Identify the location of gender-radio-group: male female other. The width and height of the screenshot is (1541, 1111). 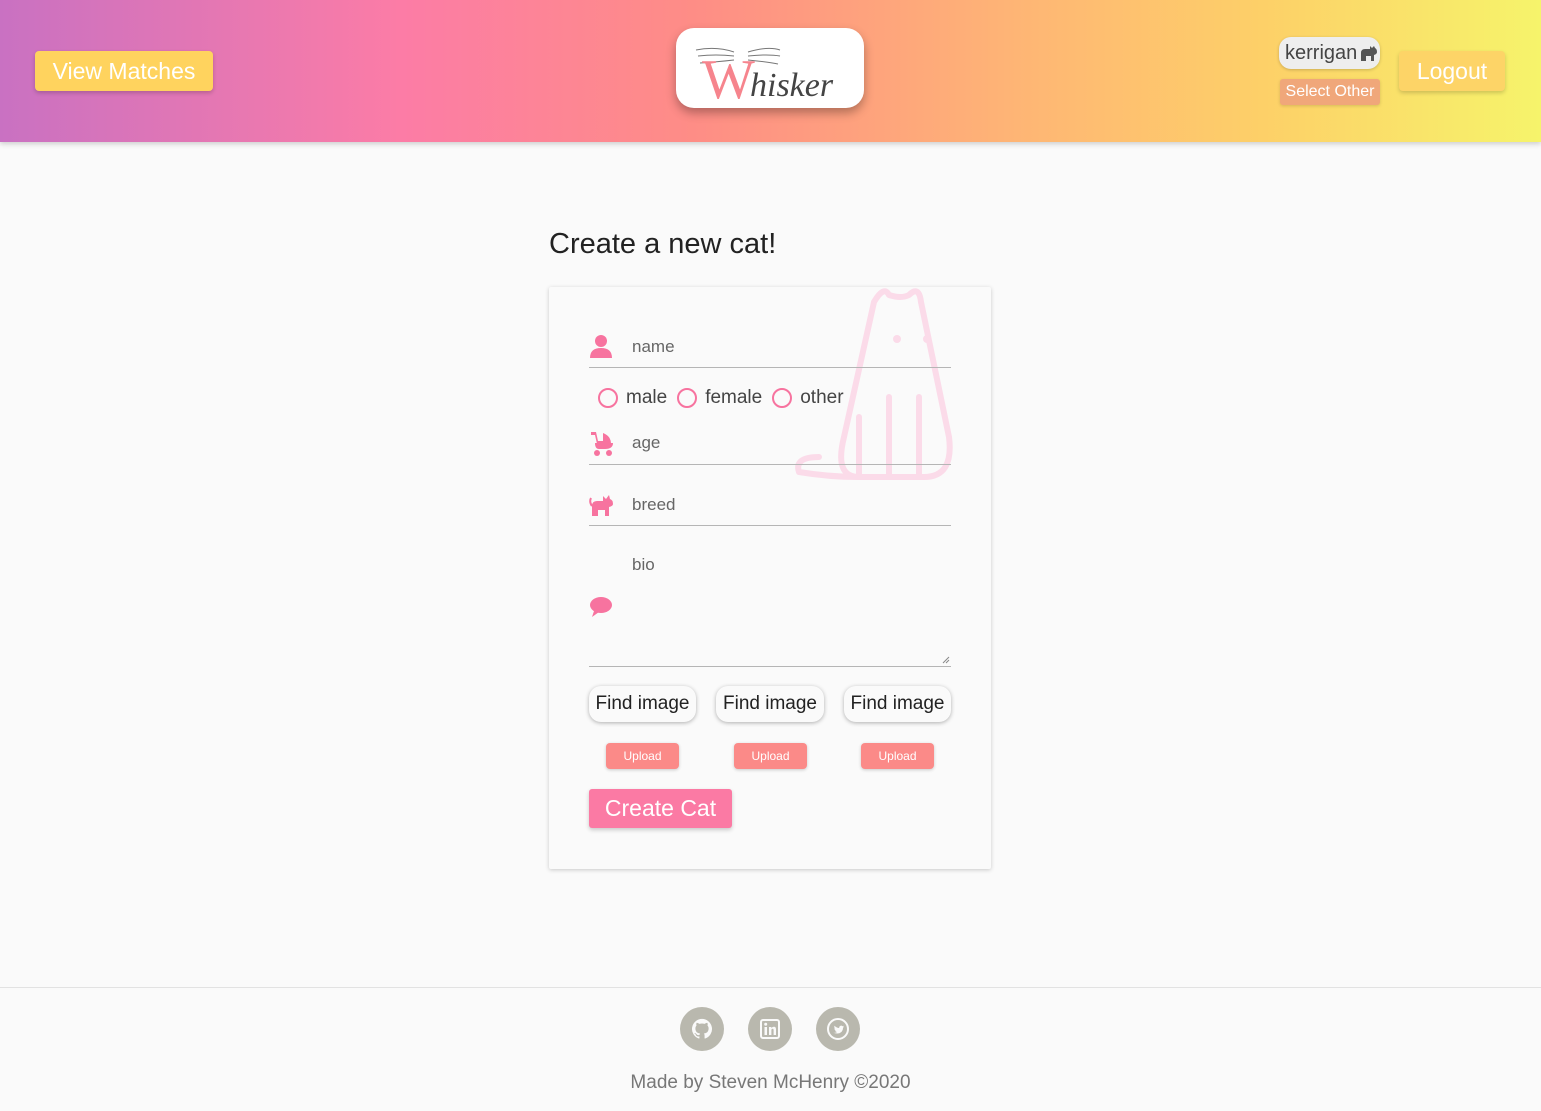
(726, 398).